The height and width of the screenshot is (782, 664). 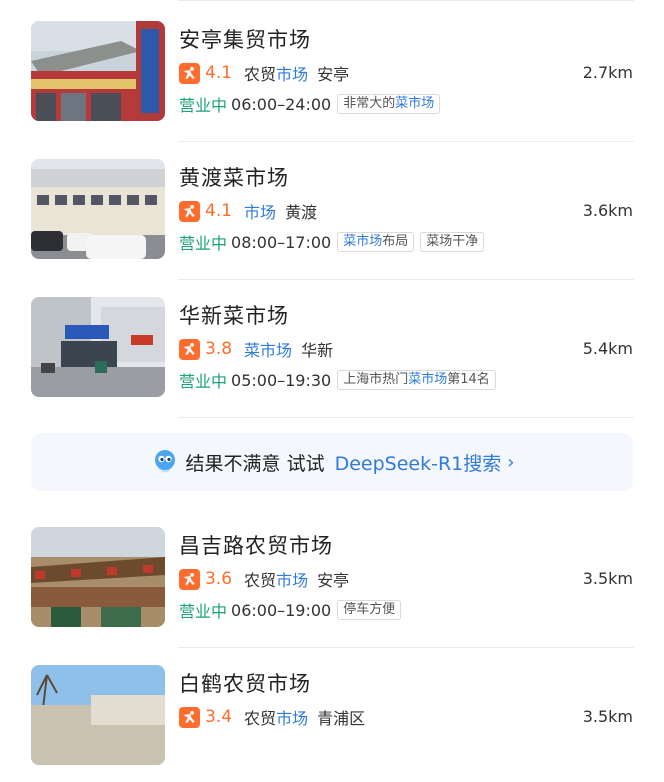 I want to click on market-name: 昌吉路农贸市场, so click(x=256, y=545).